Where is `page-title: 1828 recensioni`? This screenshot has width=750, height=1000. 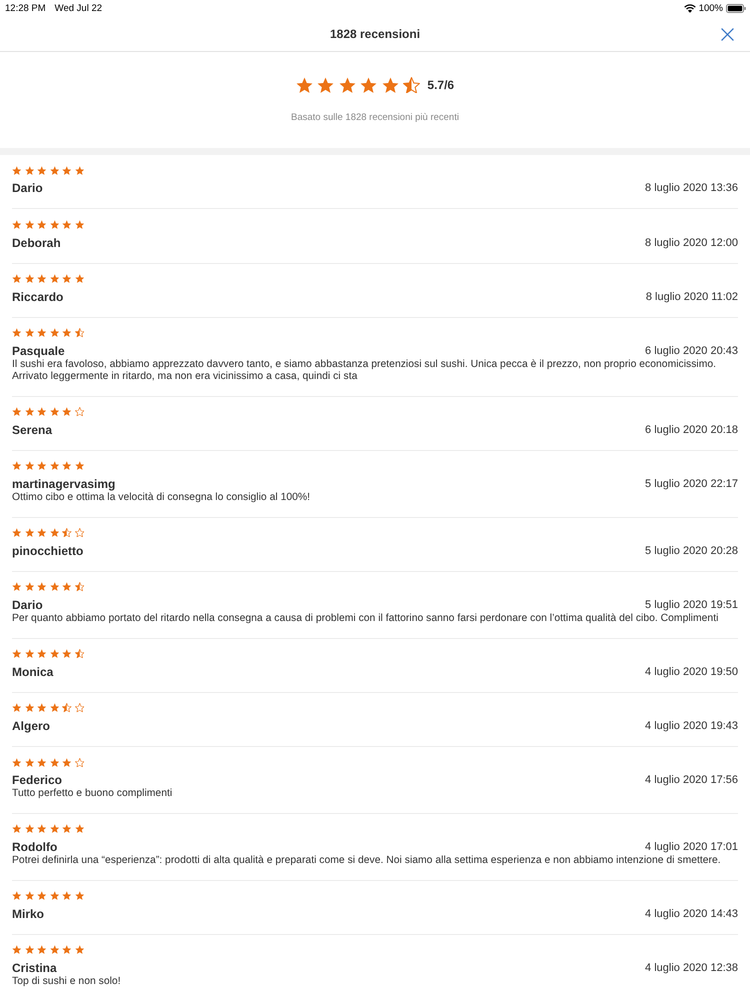
page-title: 1828 recensioni is located at coordinates (375, 33).